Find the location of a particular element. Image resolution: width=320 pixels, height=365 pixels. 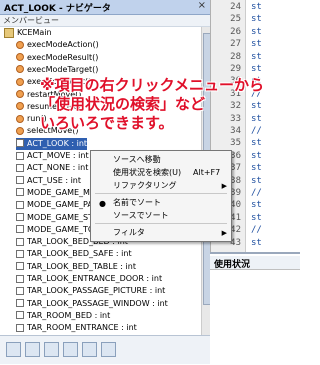

tree-item-label: TAR_LOOK_PASSAGE_PICTURE : int is located at coordinates (96, 291).